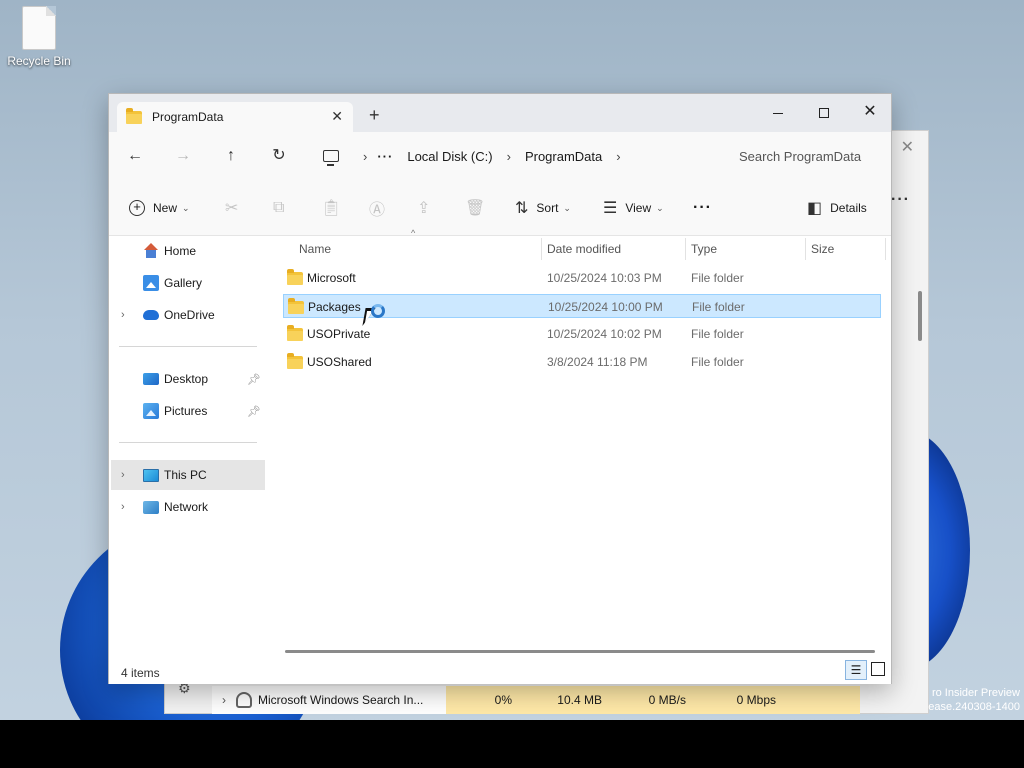 The width and height of the screenshot is (1024, 768). I want to click on details-pane-icon: ◧, so click(815, 208).